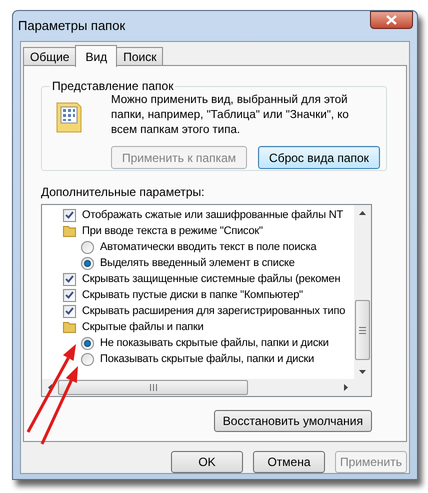 The image size is (428, 493). What do you see at coordinates (346, 387) in the screenshot?
I see `scroll-right-icon` at bounding box center [346, 387].